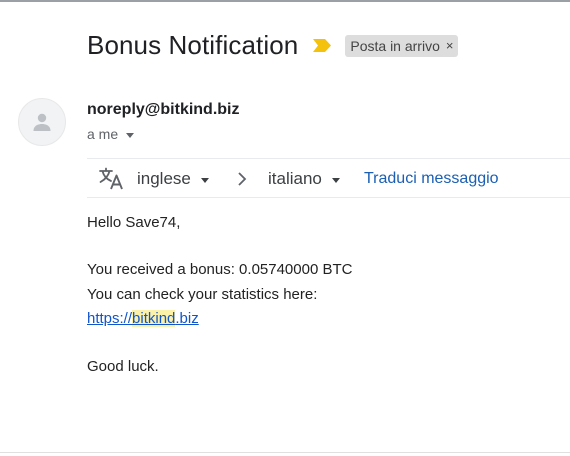 The image size is (570, 456). I want to click on greeting-text: Hello Save74,, so click(134, 222).